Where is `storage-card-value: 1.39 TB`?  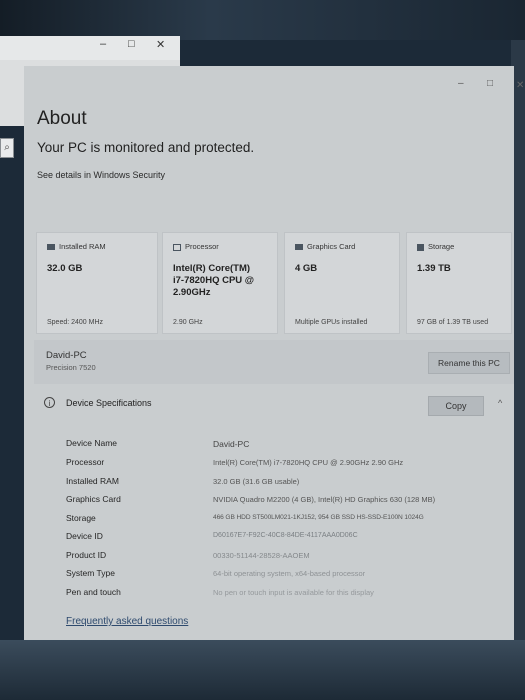 storage-card-value: 1.39 TB is located at coordinates (434, 268).